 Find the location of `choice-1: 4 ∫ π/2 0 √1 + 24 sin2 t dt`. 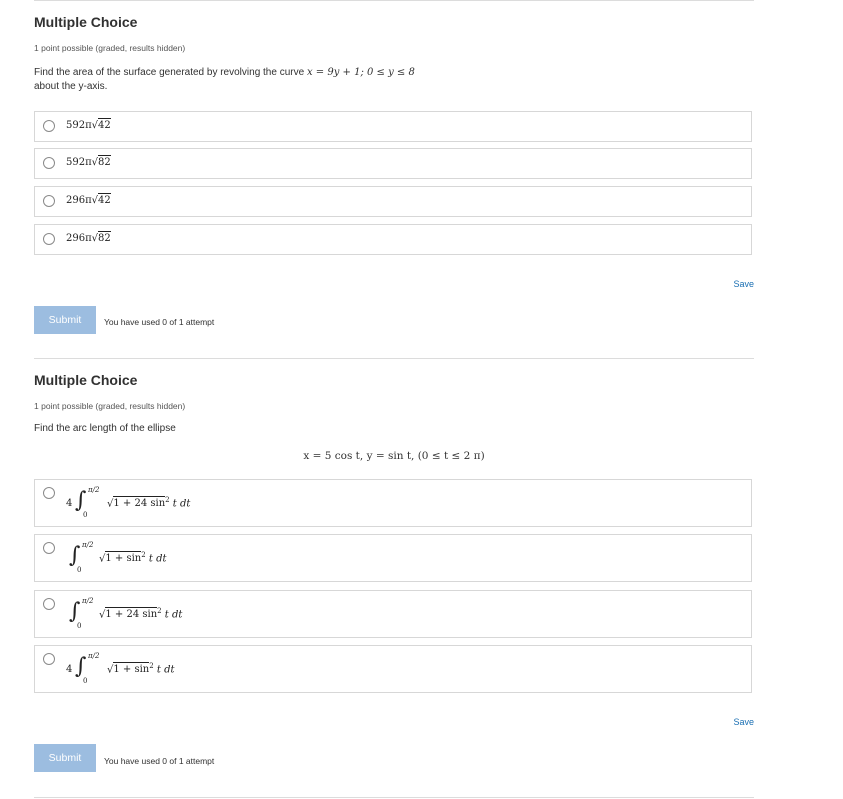

choice-1: 4 ∫ π/2 0 √1 + 24 sin2 t dt is located at coordinates (393, 503).